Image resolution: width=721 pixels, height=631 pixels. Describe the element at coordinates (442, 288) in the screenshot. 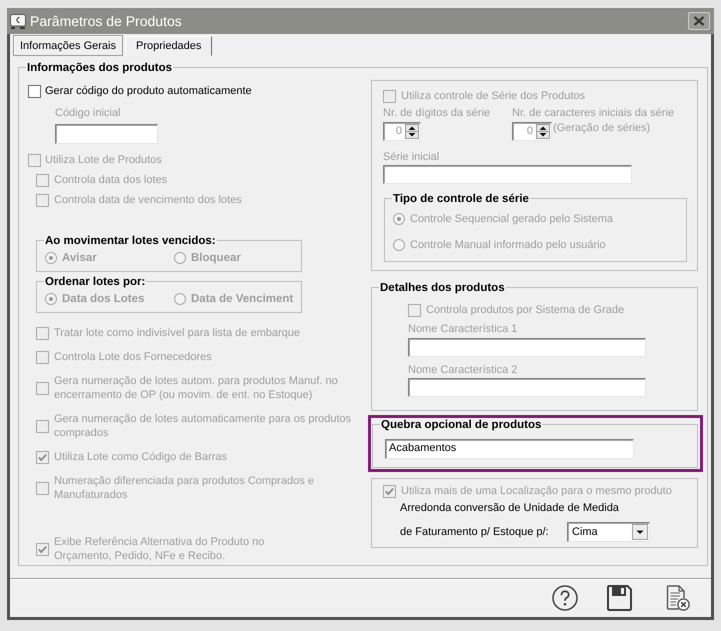

I see `group-title: Detalhes dos produtos` at that location.